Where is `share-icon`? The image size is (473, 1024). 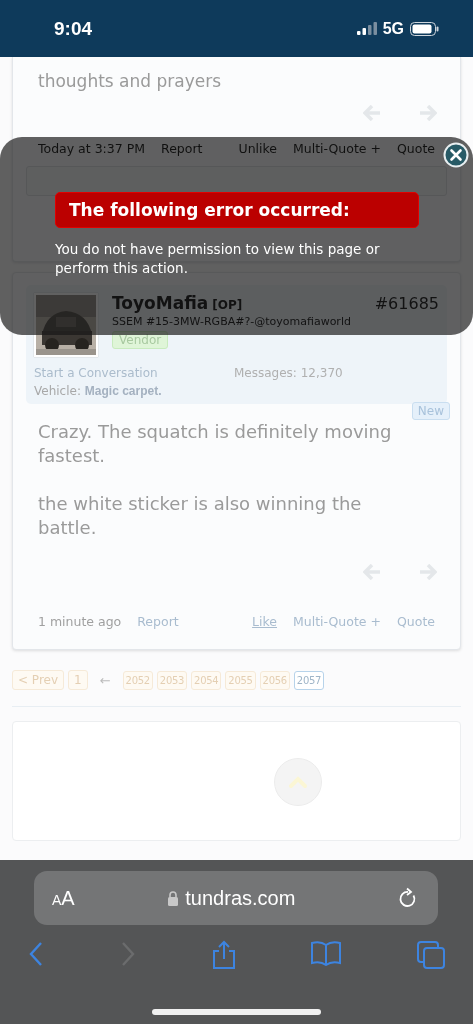
share-icon is located at coordinates (223, 955).